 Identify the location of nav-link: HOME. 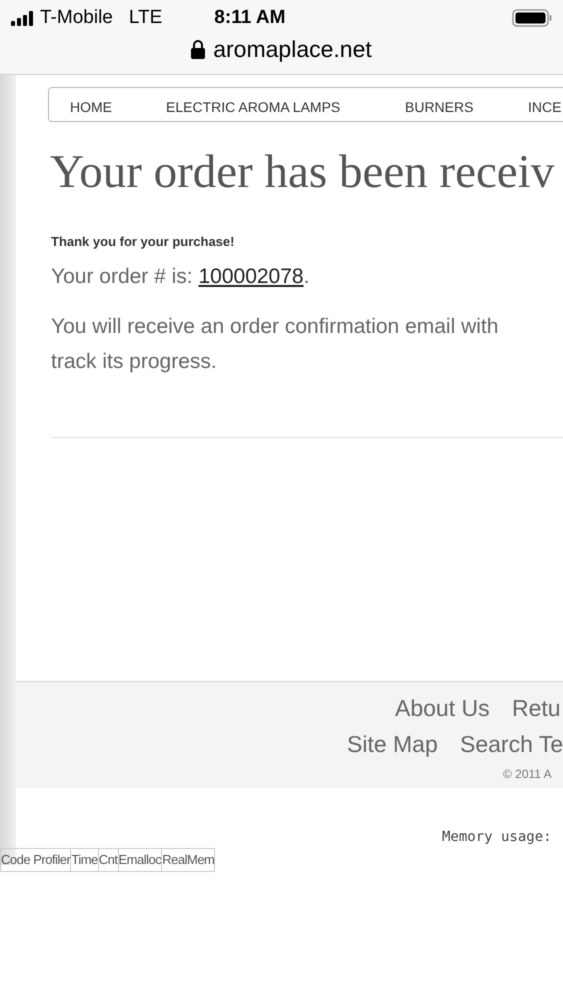
(91, 107).